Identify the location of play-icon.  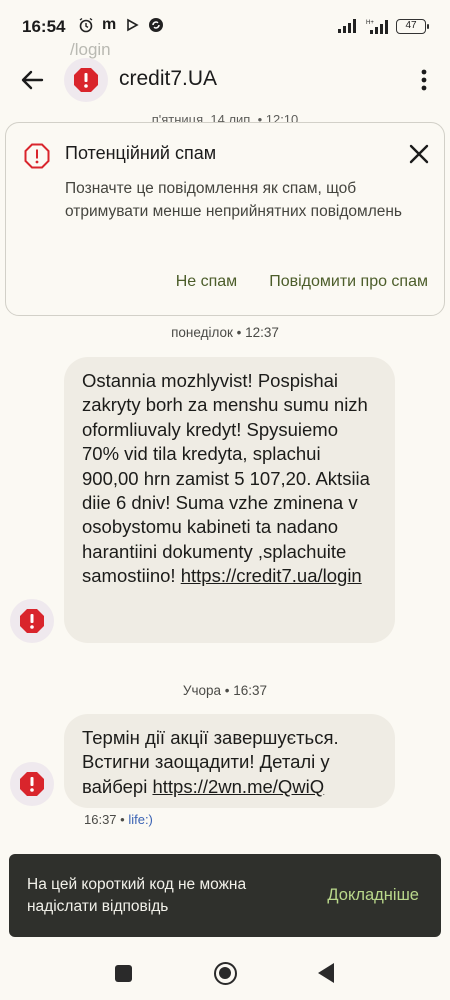
(133, 25).